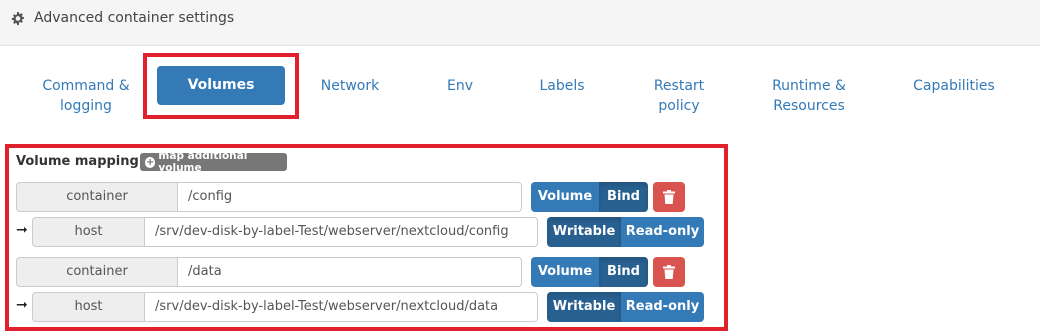 This screenshot has width=1040, height=335. I want to click on tab-network: Network, so click(350, 96).